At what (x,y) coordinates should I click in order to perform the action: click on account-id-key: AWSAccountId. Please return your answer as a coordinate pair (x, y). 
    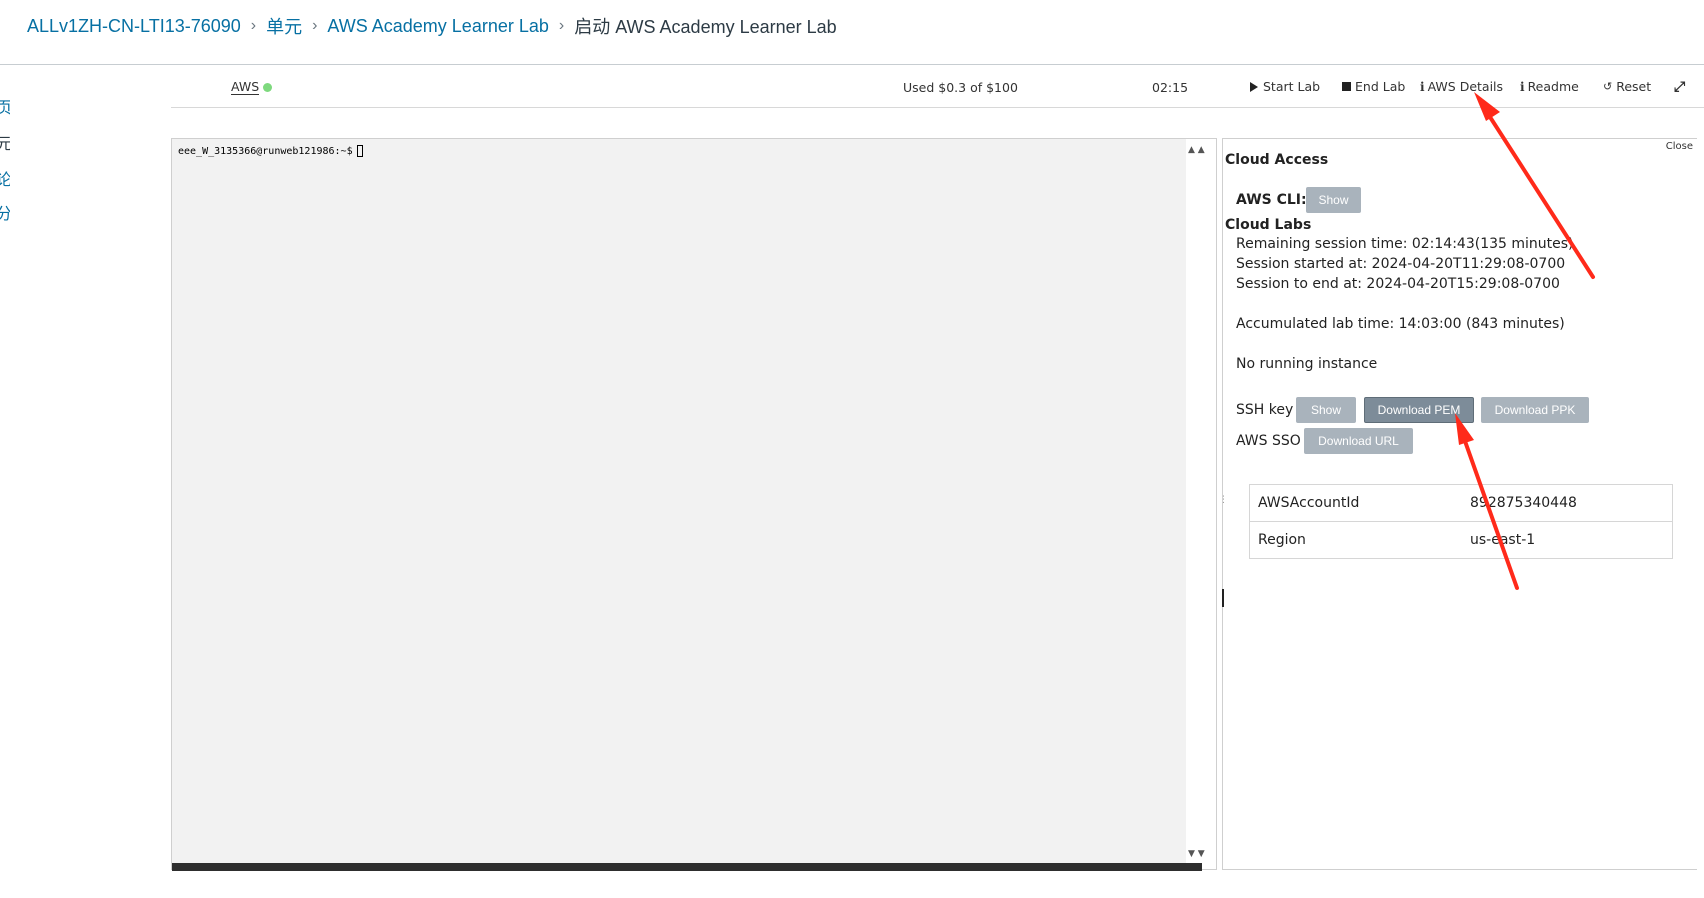
    Looking at the image, I should click on (1355, 503).